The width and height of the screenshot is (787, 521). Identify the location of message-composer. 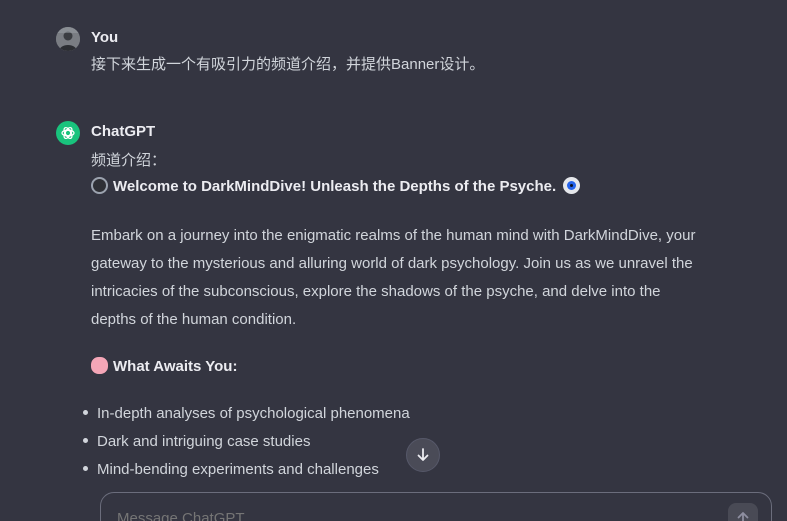
(436, 506).